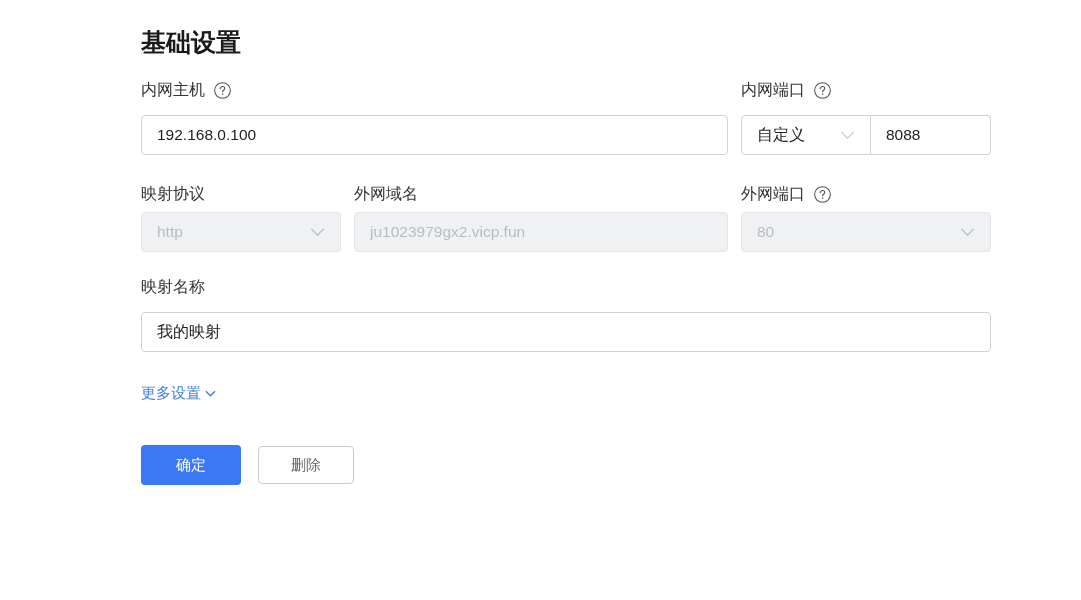  I want to click on more-settings-link: 更多设置, so click(178, 393).